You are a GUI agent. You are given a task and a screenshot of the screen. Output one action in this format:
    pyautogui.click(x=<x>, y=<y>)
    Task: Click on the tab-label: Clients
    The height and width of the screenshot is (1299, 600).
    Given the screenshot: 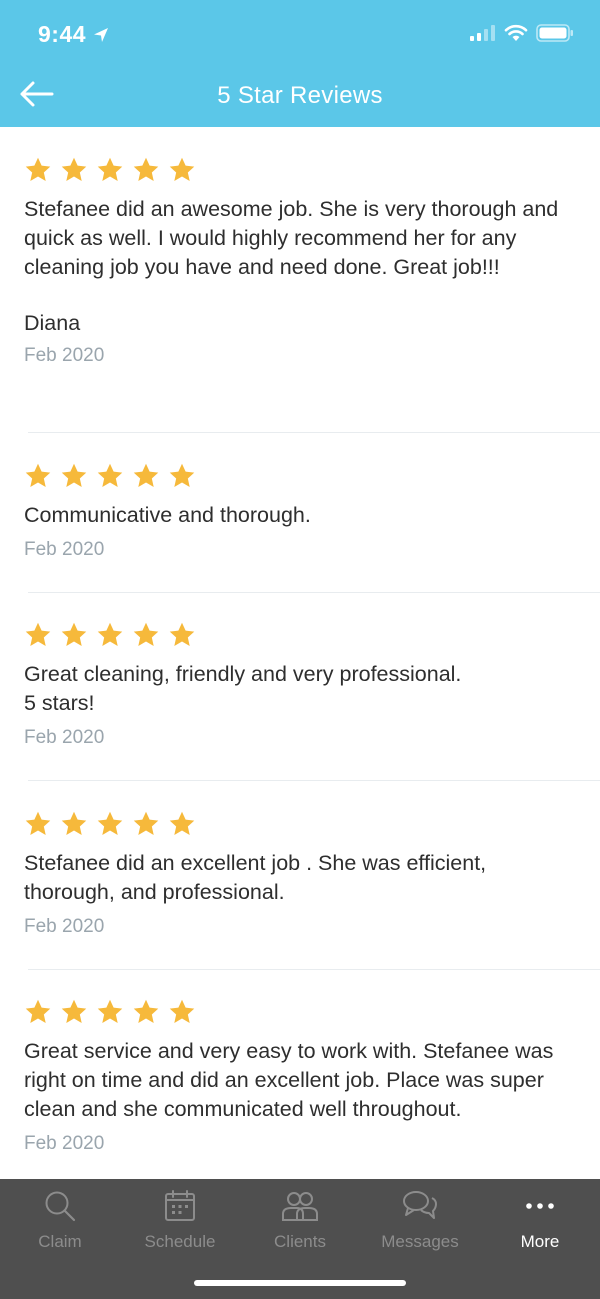 What is the action you would take?
    pyautogui.click(x=300, y=1241)
    